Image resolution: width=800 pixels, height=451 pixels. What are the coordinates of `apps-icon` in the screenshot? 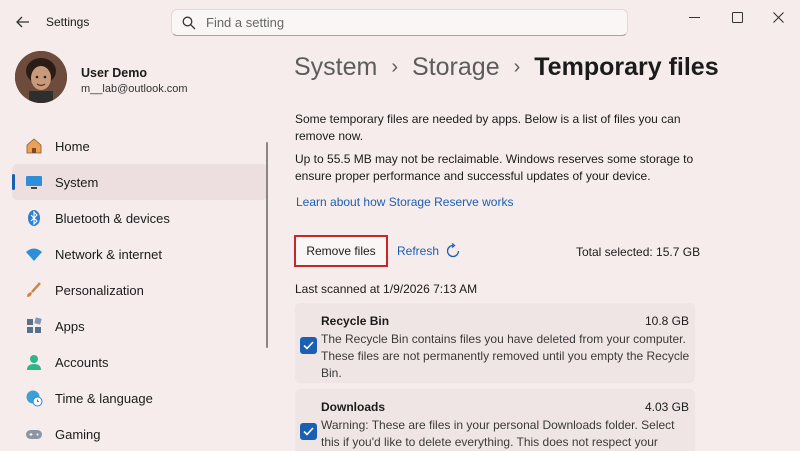 It's located at (34, 326).